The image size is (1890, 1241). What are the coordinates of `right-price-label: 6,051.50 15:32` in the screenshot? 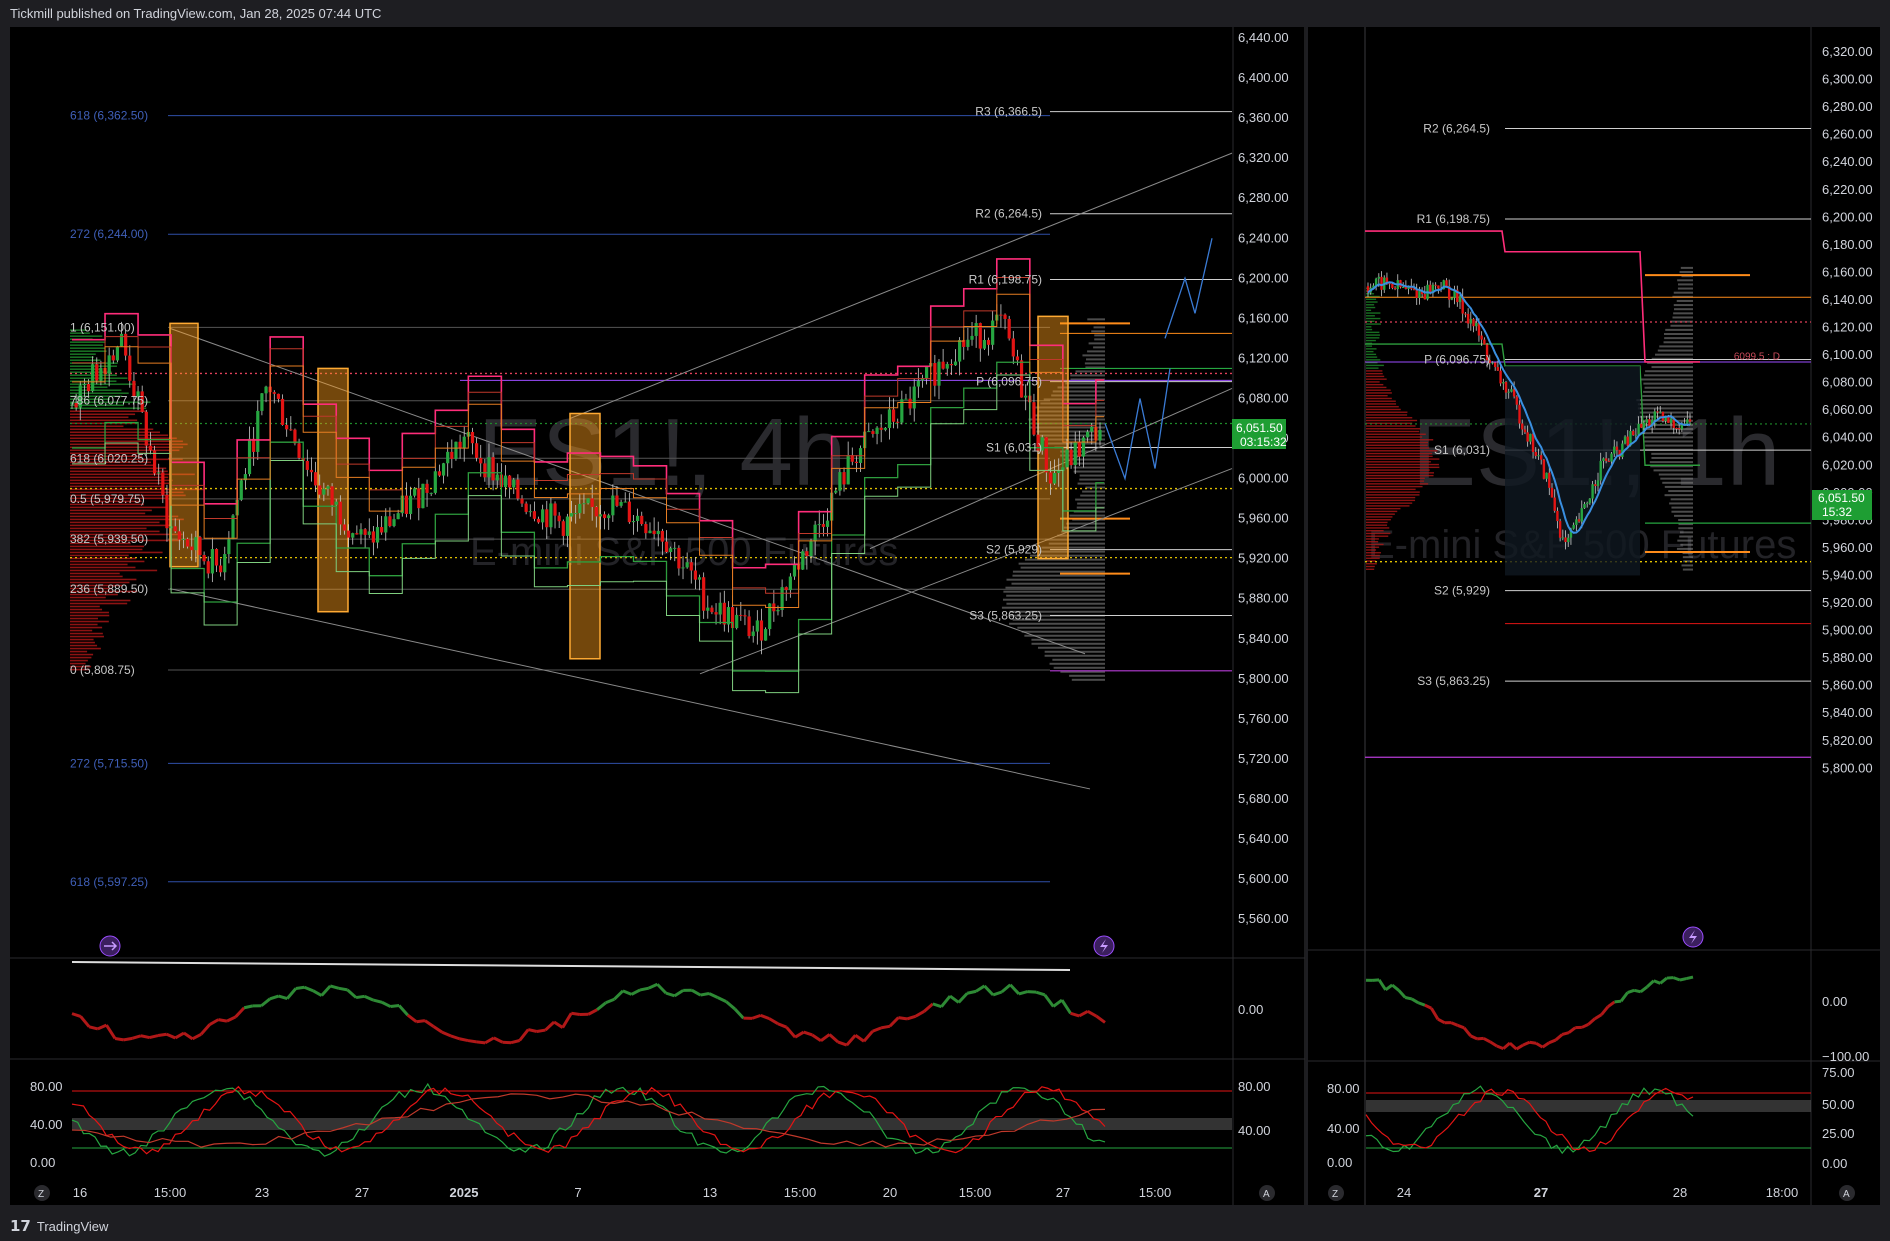 It's located at (1842, 505).